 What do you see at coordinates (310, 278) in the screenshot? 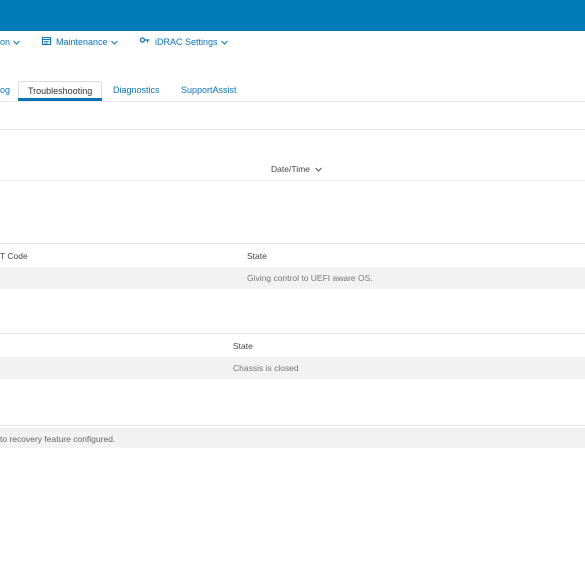
I see `post-state-value: Giving control to UEFI aware OS.` at bounding box center [310, 278].